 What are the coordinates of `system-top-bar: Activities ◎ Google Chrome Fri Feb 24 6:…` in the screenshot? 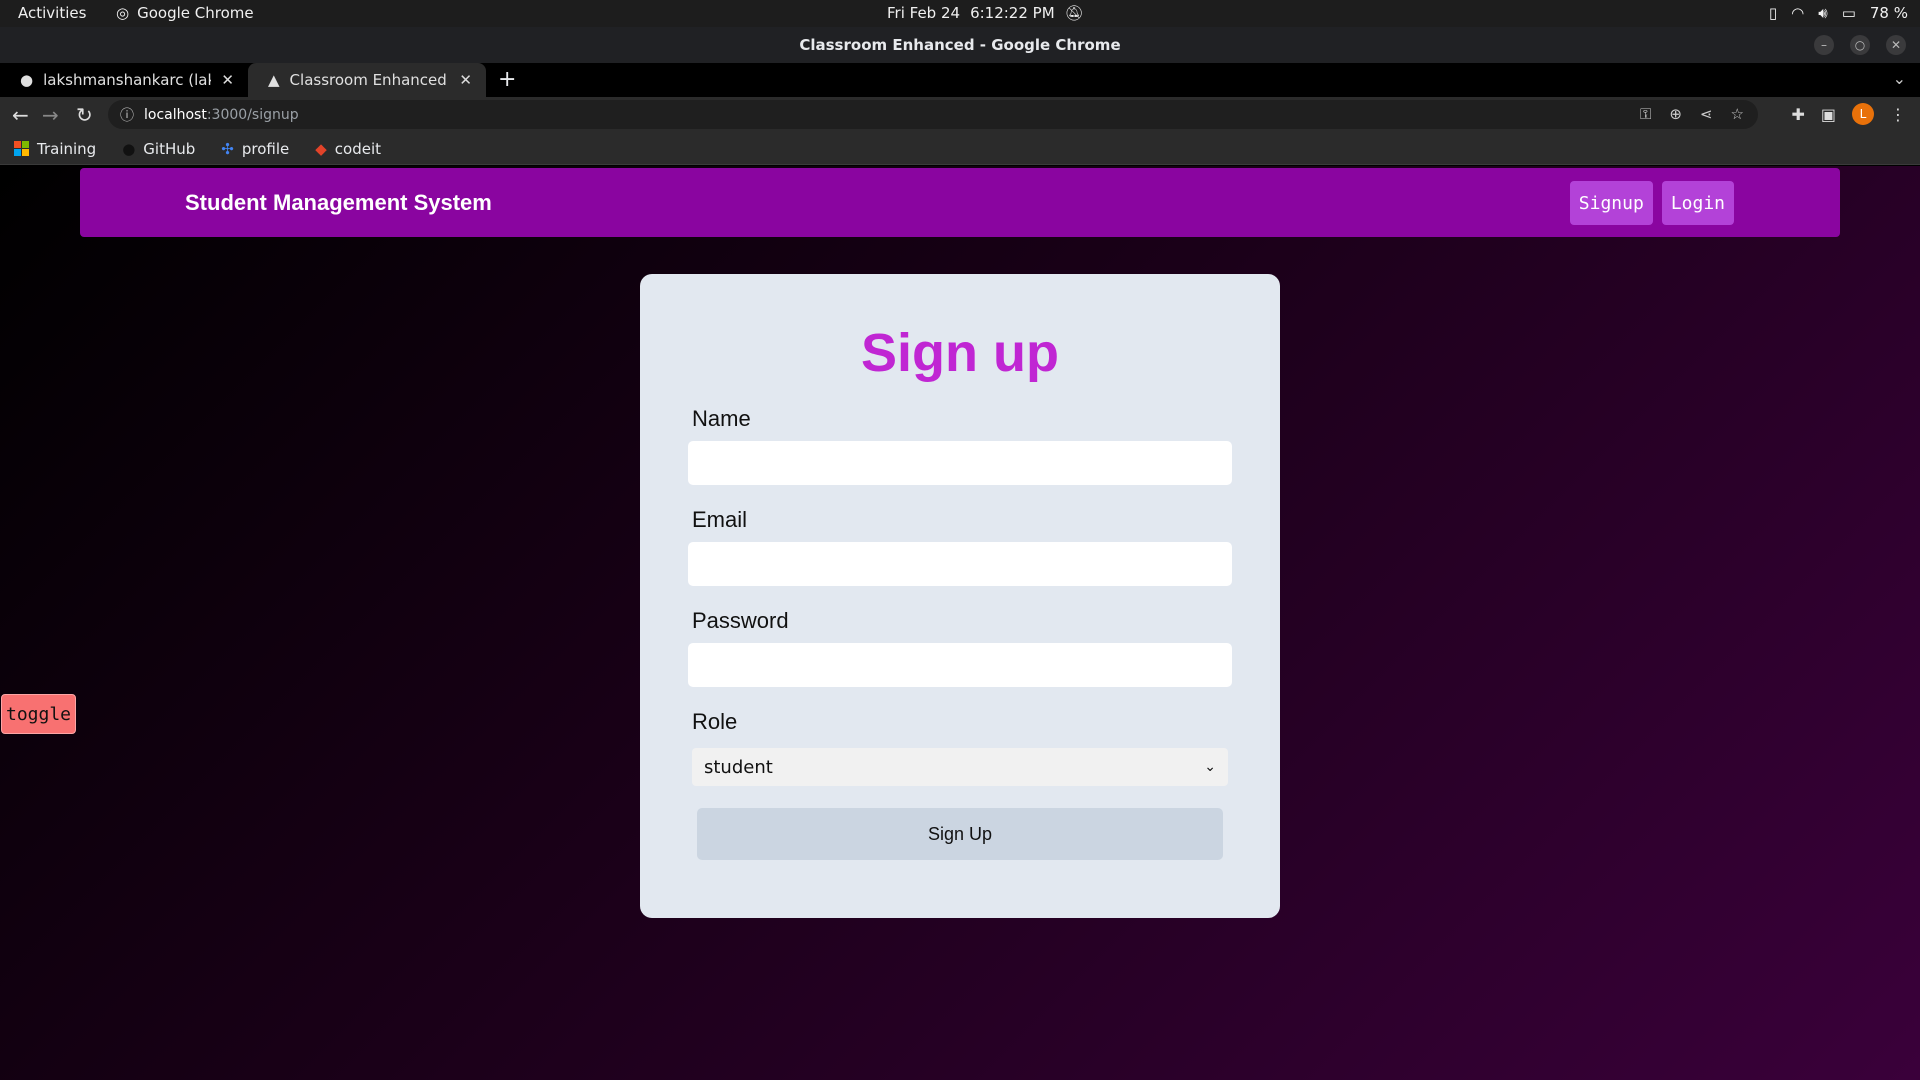 It's located at (960, 13).